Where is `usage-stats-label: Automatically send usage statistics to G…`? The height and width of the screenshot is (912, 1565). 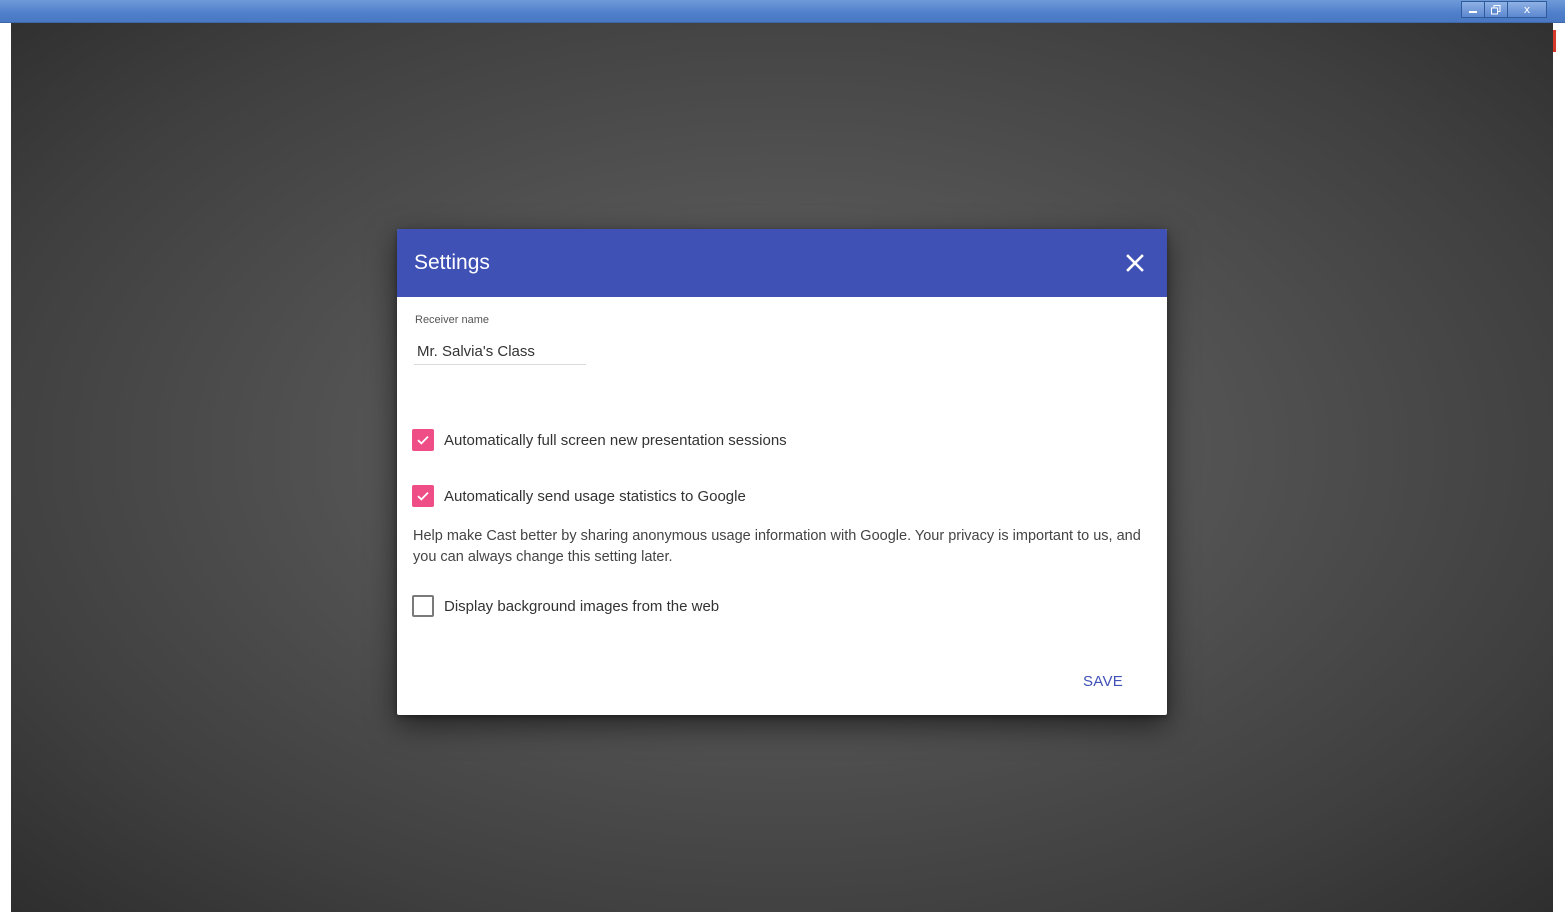 usage-stats-label: Automatically send usage statistics to G… is located at coordinates (595, 496).